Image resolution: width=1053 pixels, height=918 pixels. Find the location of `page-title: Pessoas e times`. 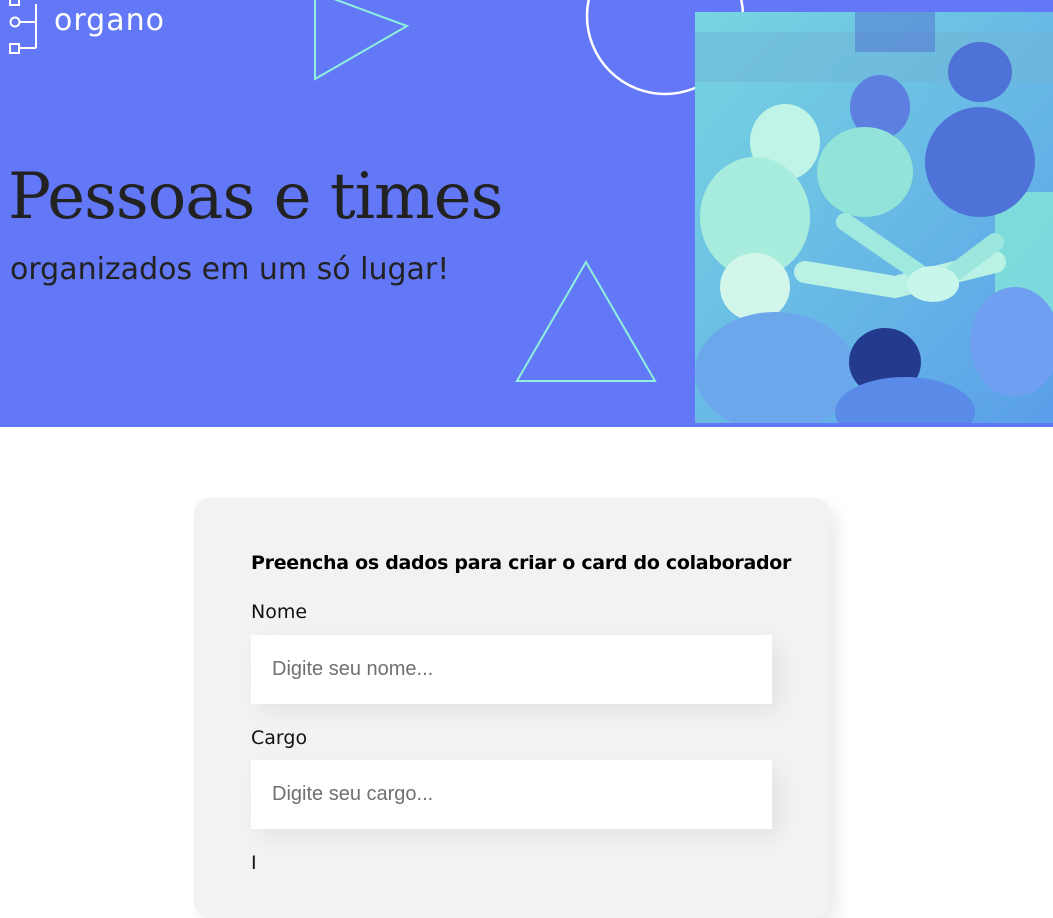

page-title: Pessoas e times is located at coordinates (255, 197).